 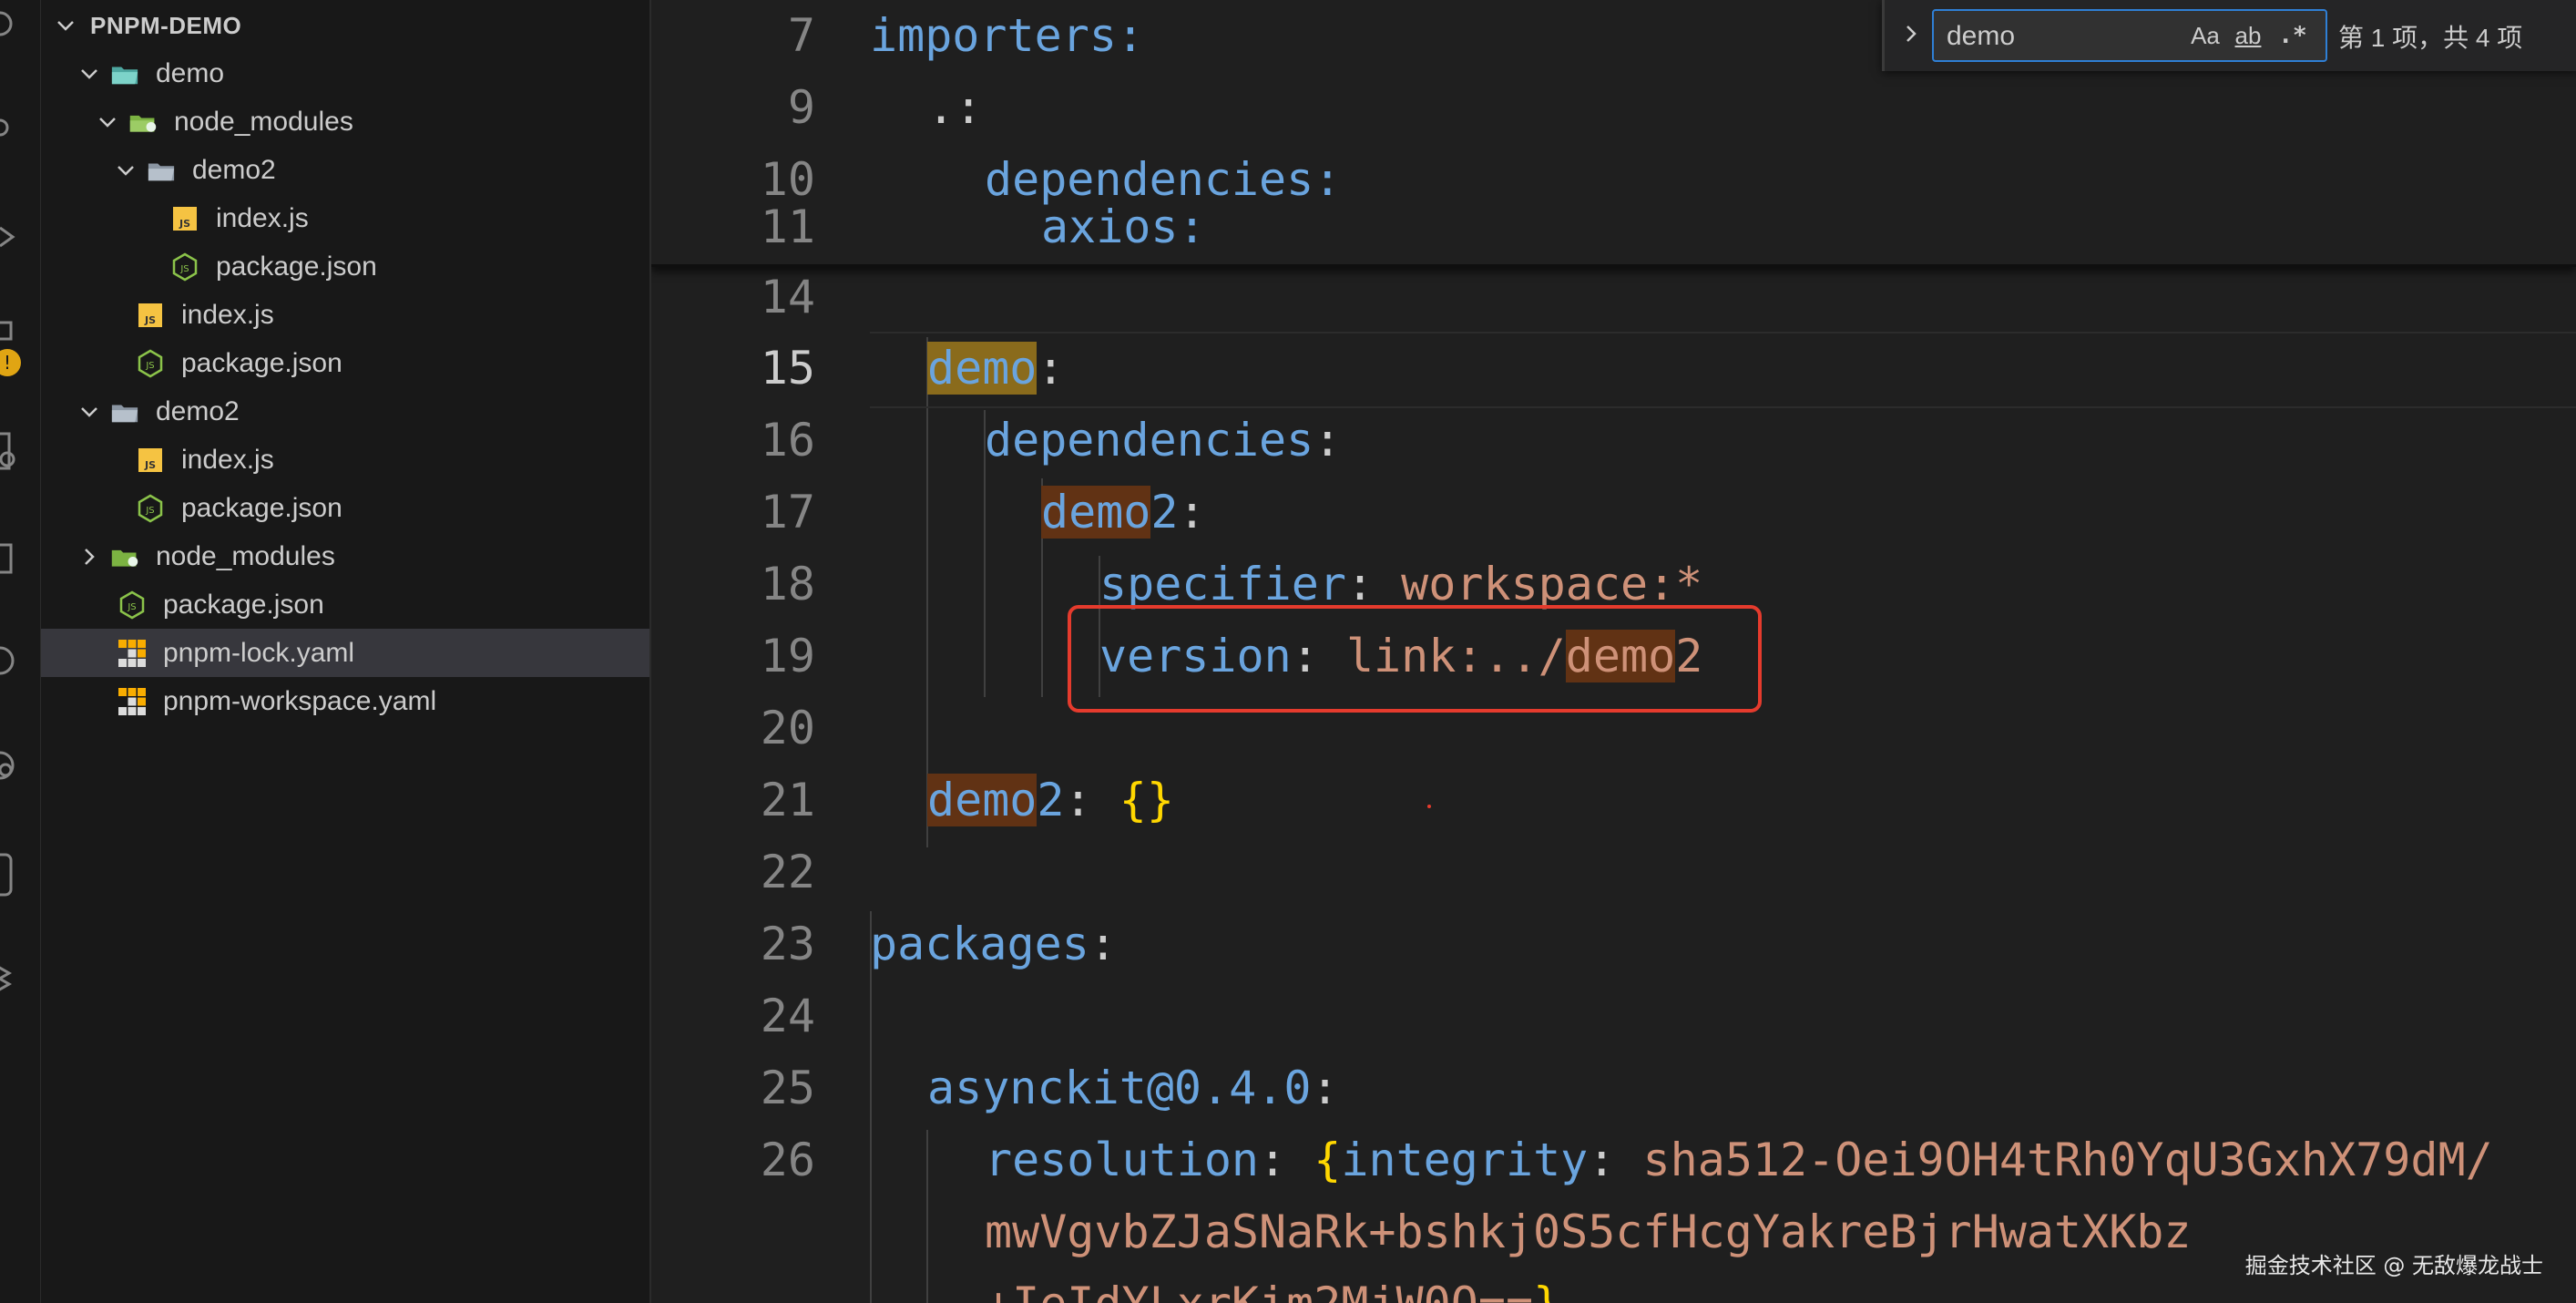 I want to click on activity-bar: !, so click(x=20, y=651).